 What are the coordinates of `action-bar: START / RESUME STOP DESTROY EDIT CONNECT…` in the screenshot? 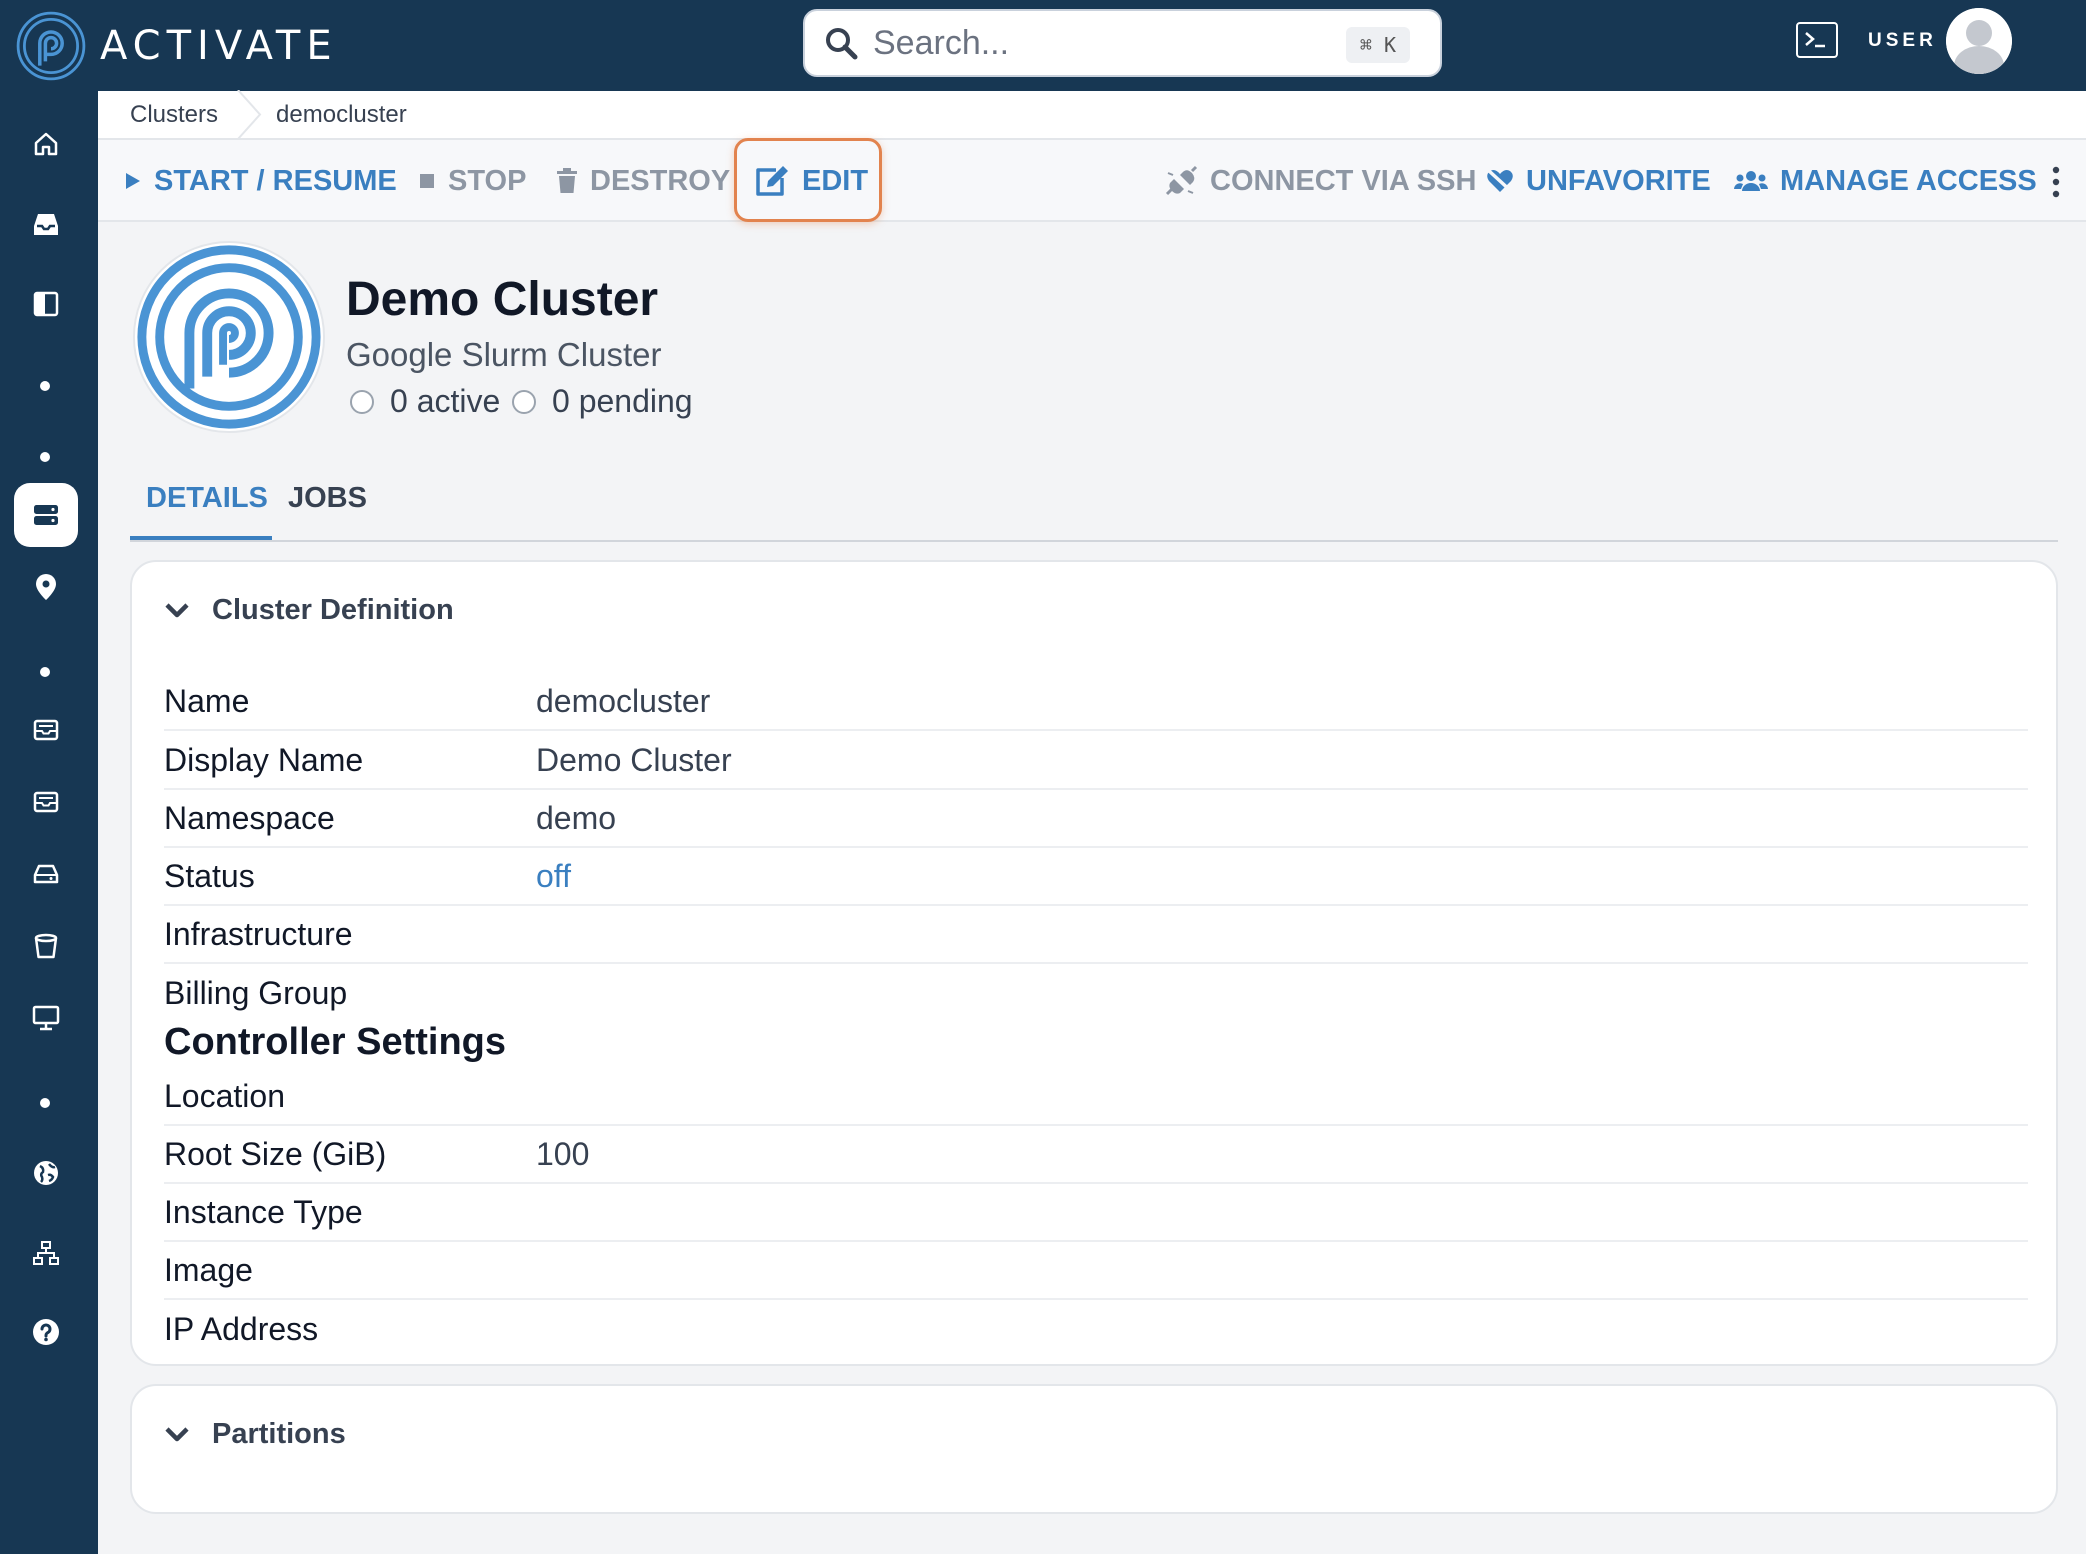 It's located at (1092, 180).